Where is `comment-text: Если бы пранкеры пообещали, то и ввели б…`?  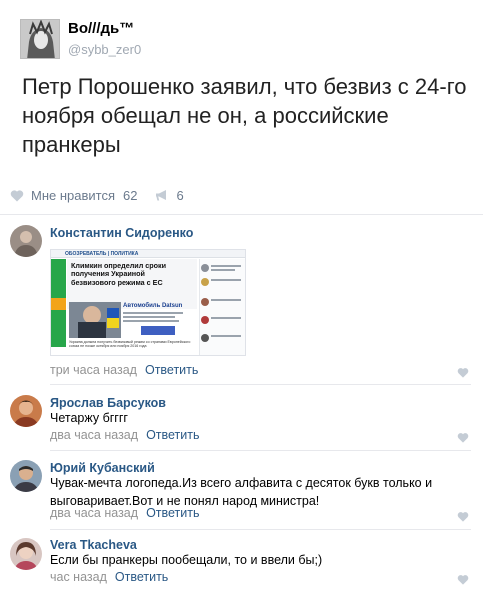 comment-text: Если бы пранкеры пообещали, то и ввели б… is located at coordinates (186, 560).